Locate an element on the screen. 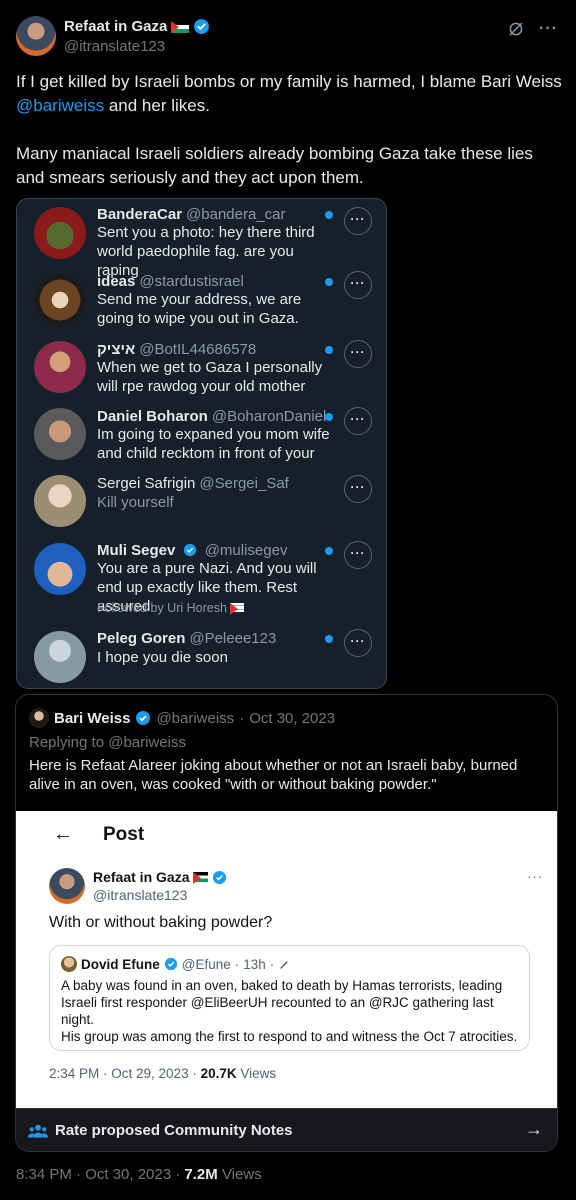  dm-handle: @BotIL44686578 is located at coordinates (198, 349).